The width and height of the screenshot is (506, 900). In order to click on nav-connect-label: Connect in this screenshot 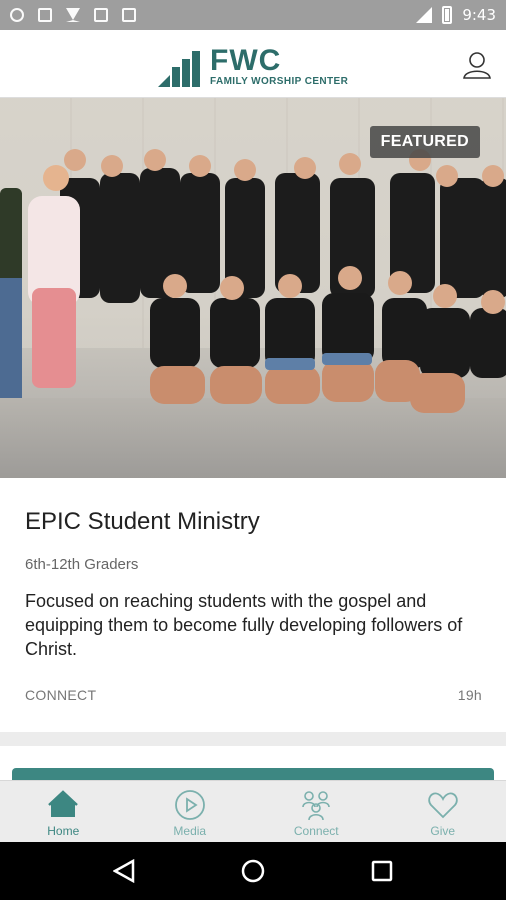, I will do `click(316, 831)`.